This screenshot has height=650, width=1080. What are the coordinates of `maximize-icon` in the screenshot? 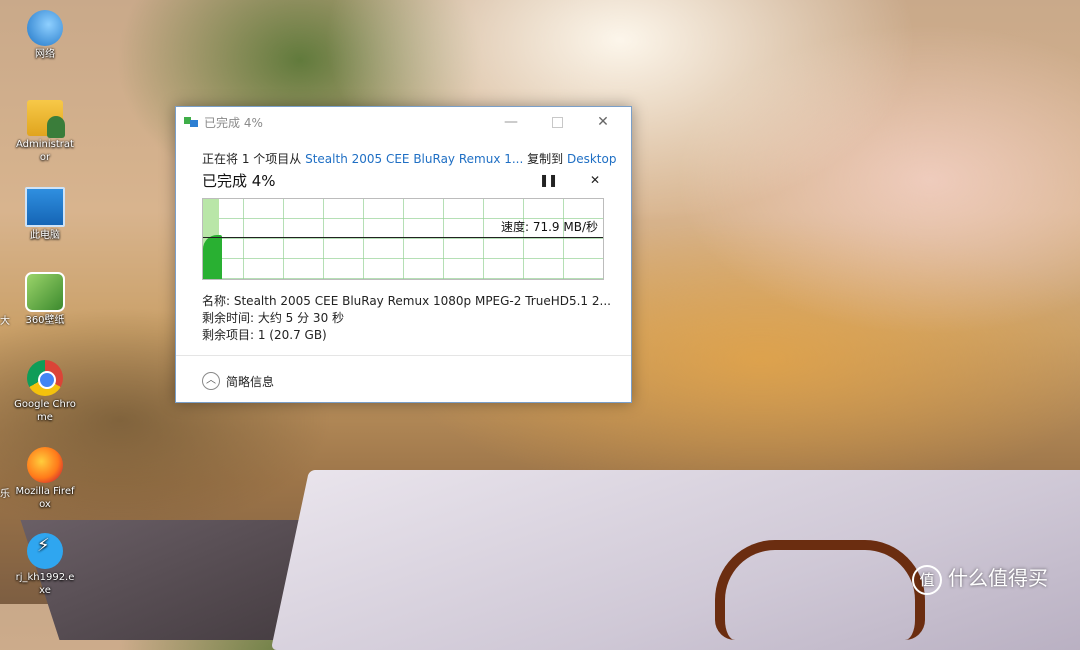 It's located at (557, 122).